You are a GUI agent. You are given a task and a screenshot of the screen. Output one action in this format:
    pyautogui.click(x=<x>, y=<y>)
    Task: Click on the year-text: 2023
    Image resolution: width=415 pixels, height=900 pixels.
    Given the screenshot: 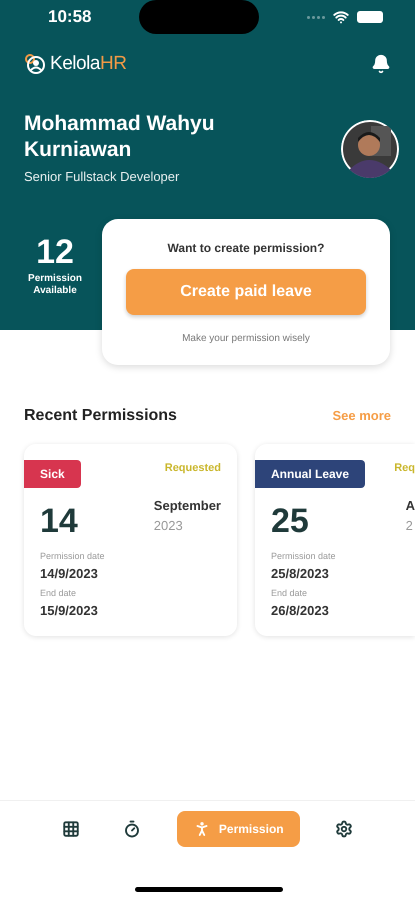 What is the action you would take?
    pyautogui.click(x=168, y=525)
    